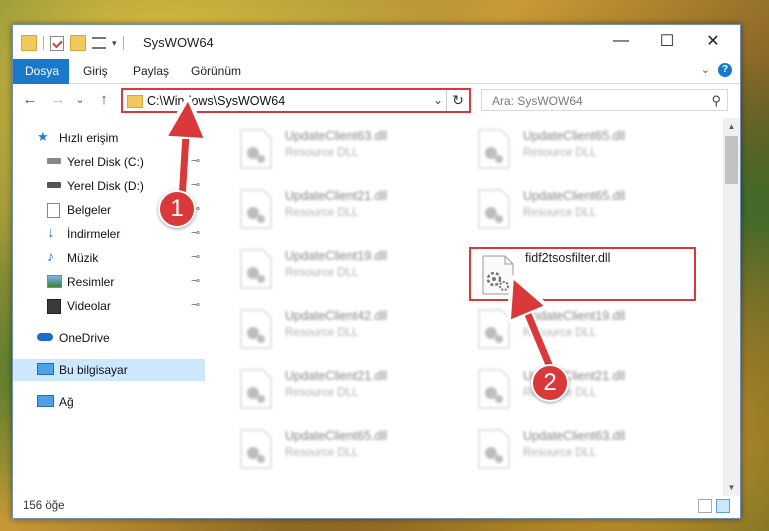  I want to click on pictures-icon, so click(54, 281).